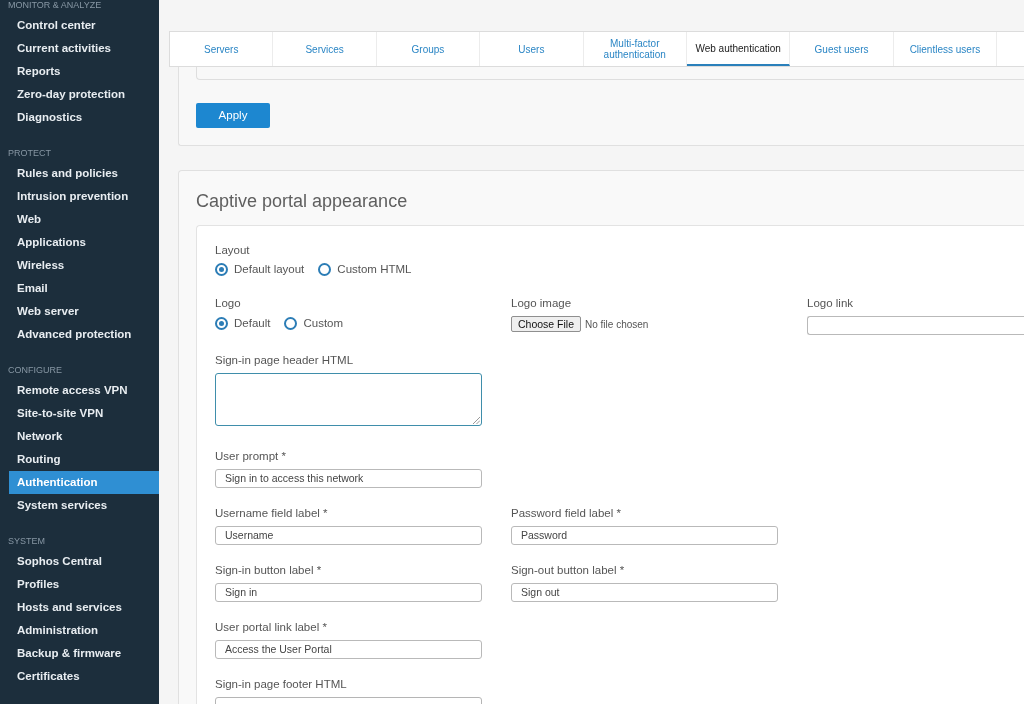 The height and width of the screenshot is (704, 1024). What do you see at coordinates (35, 370) in the screenshot?
I see `section-heading: CONFIGURE` at bounding box center [35, 370].